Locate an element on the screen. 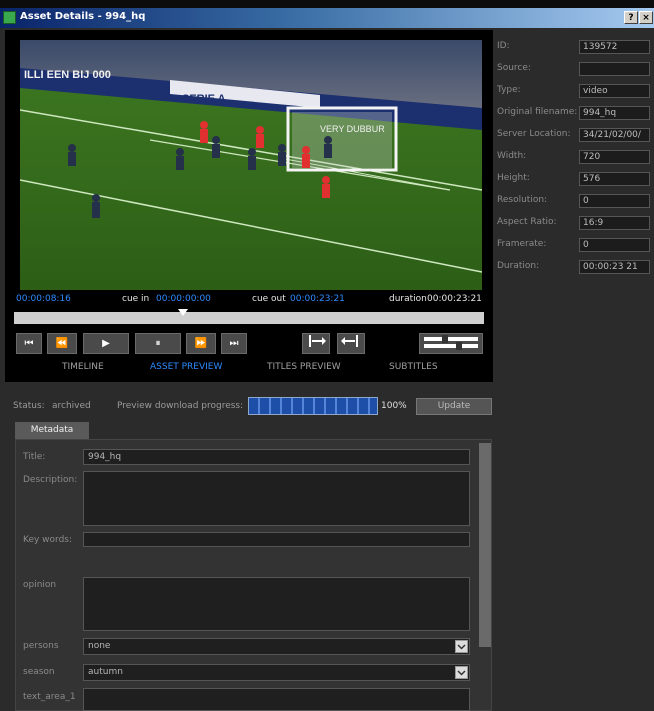  season-label: season is located at coordinates (39, 672).